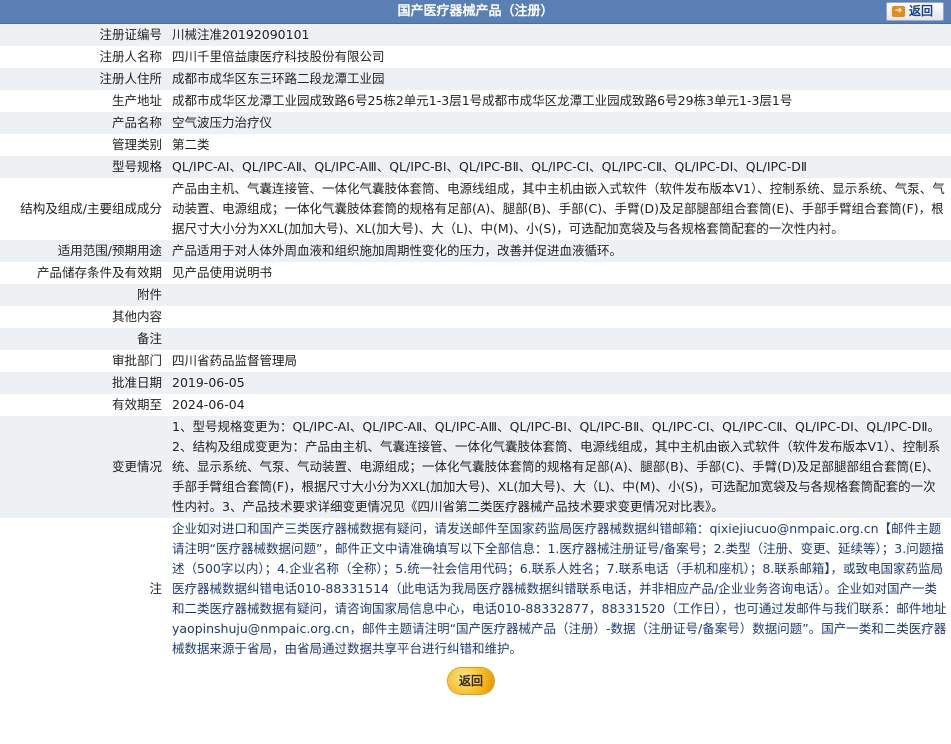  What do you see at coordinates (559, 123) in the screenshot?
I see `value-product-name: 空气波压力治疗仪` at bounding box center [559, 123].